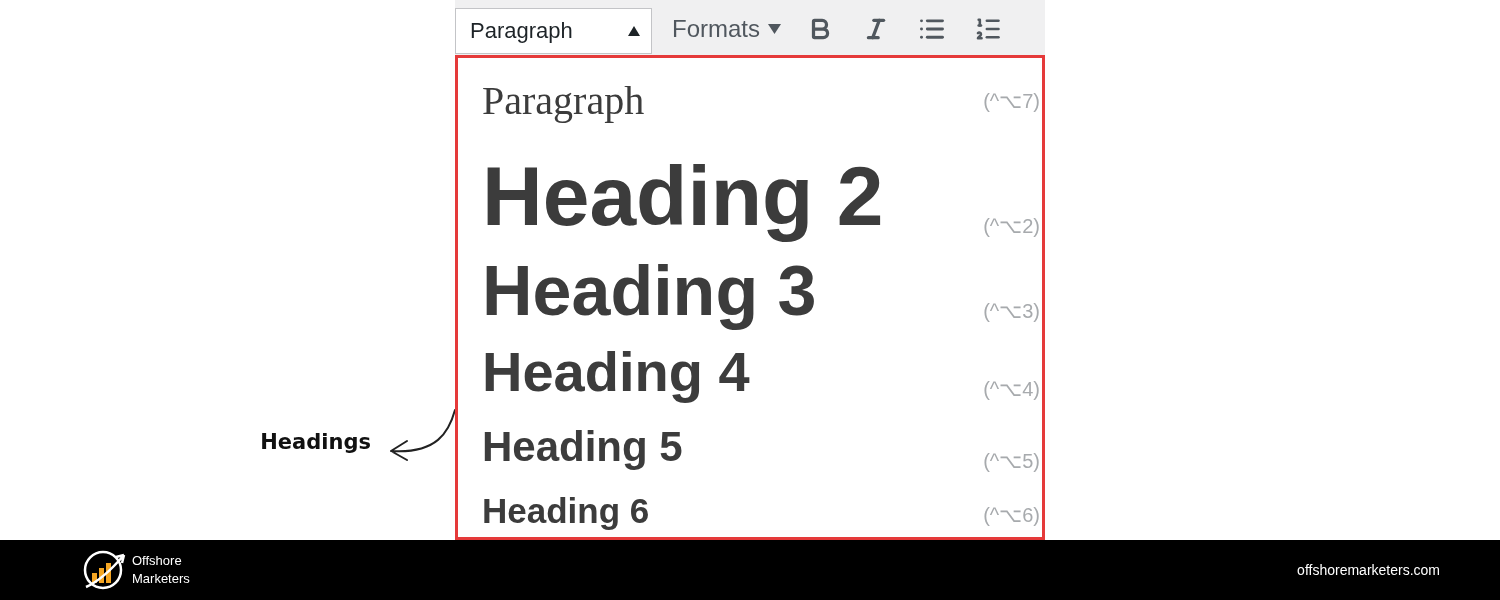 Image resolution: width=1500 pixels, height=600 pixels. Describe the element at coordinates (1011, 311) in the screenshot. I see `keyboard-shortcut: (^⌥3)` at that location.